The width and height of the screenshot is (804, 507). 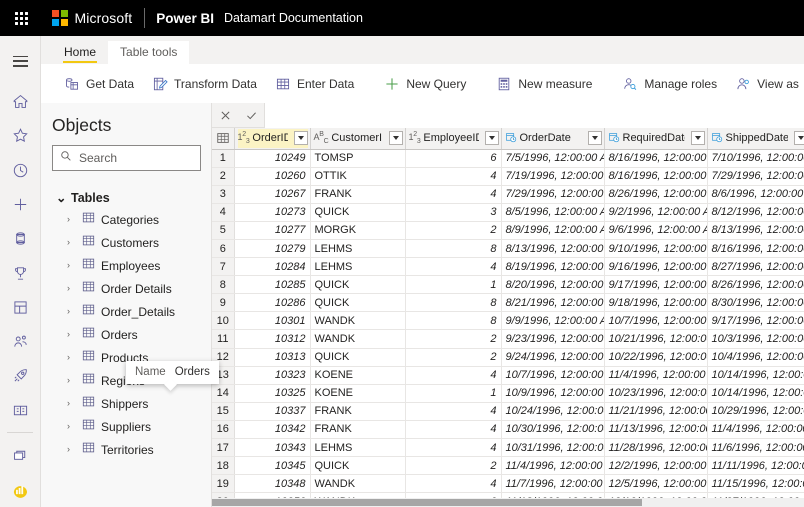 What do you see at coordinates (126, 219) in the screenshot?
I see `tree-node-table: › Categories` at bounding box center [126, 219].